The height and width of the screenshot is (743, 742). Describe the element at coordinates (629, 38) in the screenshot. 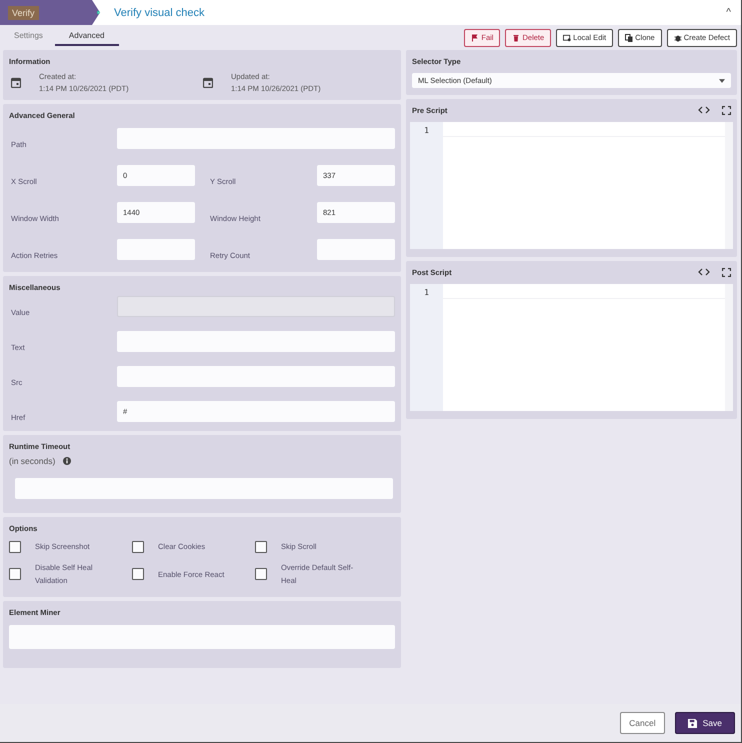

I see `copy-icon` at that location.